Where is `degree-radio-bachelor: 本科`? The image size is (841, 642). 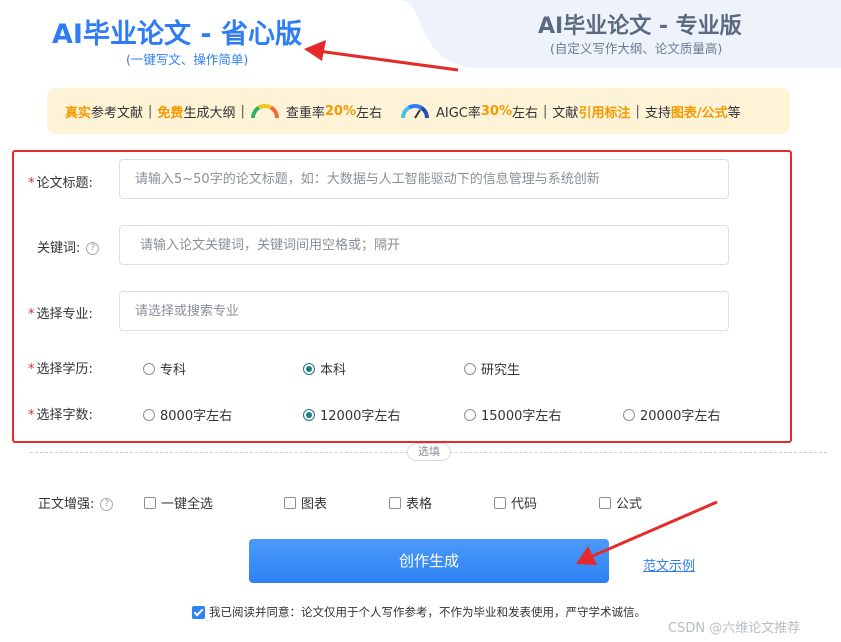
degree-radio-bachelor: 本科 is located at coordinates (324, 368).